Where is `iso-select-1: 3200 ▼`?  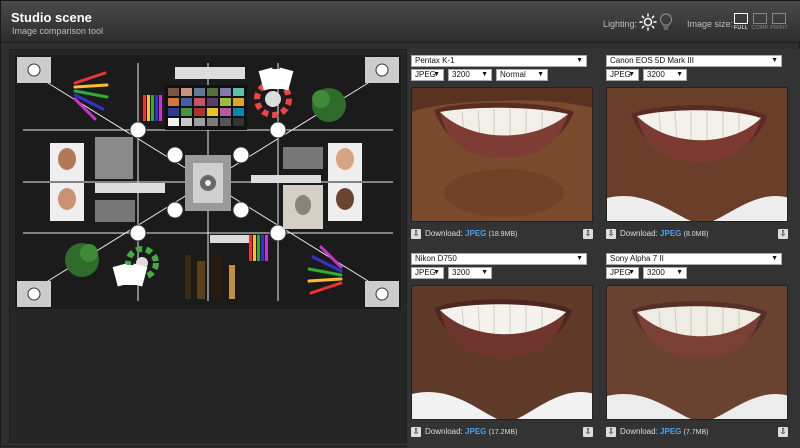 iso-select-1: 3200 ▼ is located at coordinates (470, 75).